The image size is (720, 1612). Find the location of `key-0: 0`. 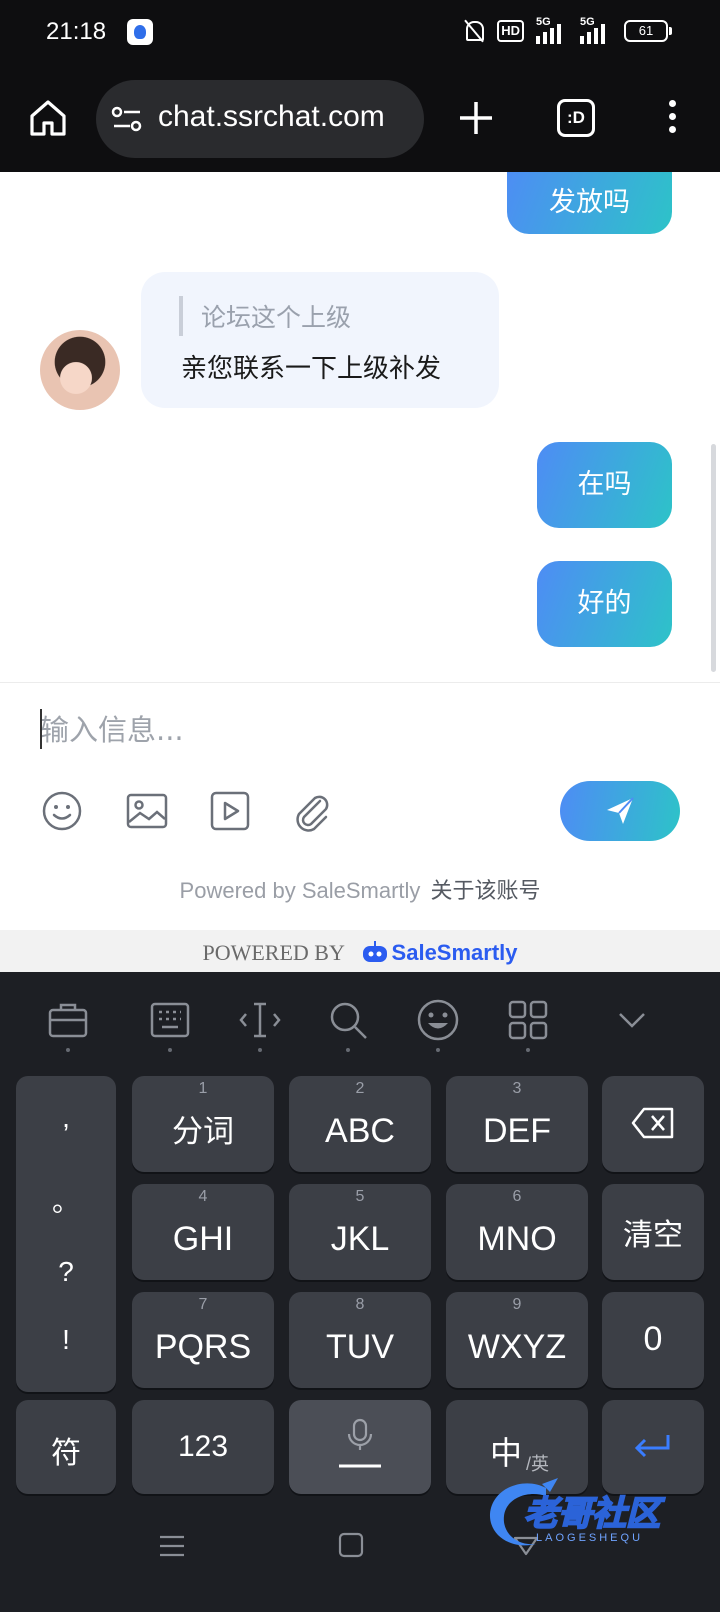

key-0: 0 is located at coordinates (653, 1340).